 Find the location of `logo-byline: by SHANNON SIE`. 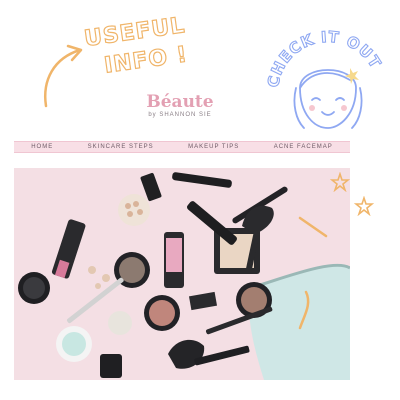

logo-byline: by SHANNON SIE is located at coordinates (180, 115).